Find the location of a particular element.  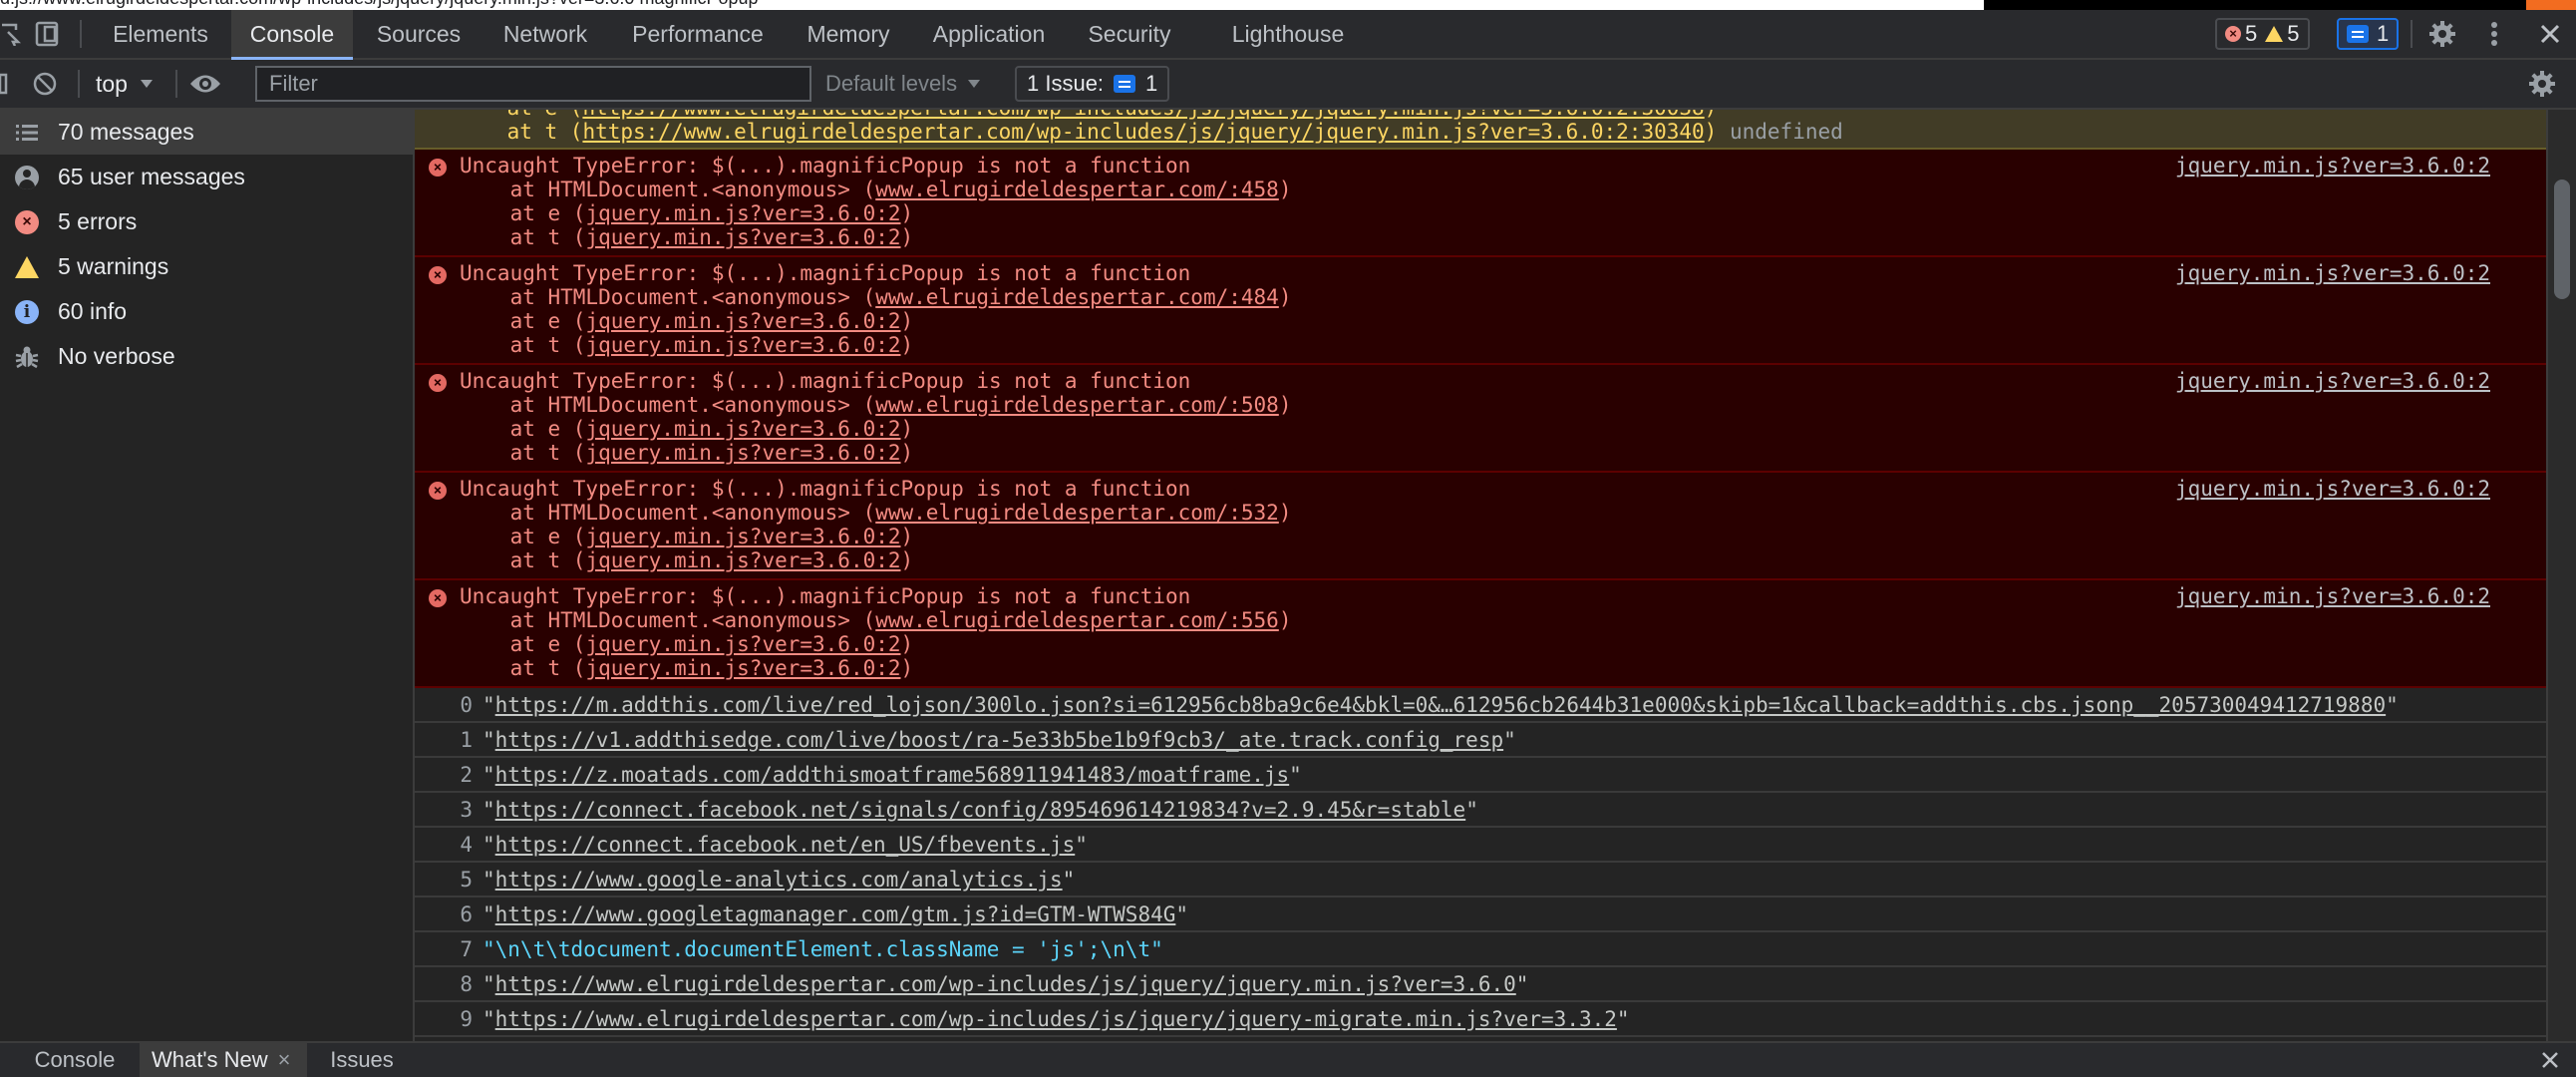

sidebar-item-messages: 70 messages is located at coordinates (206, 132).